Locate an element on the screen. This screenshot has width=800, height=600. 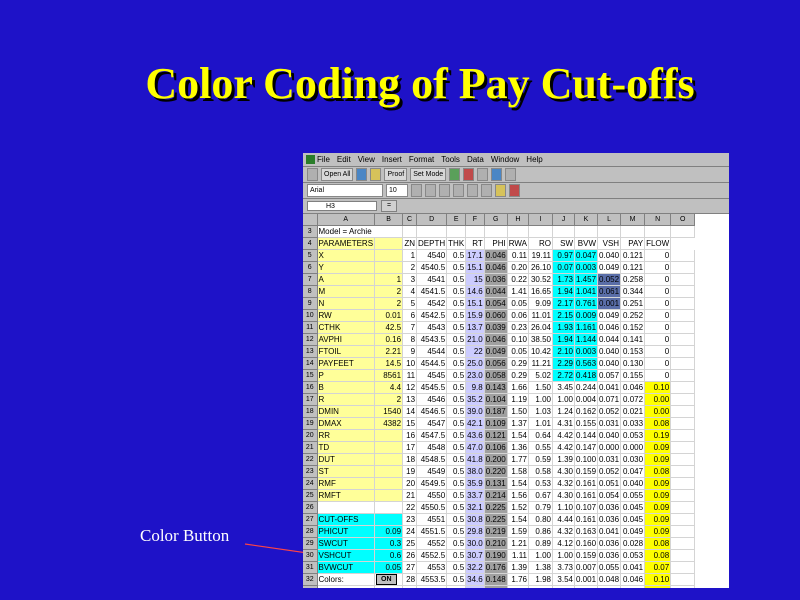
cell: 0.100 is located at coordinates (586, 459).